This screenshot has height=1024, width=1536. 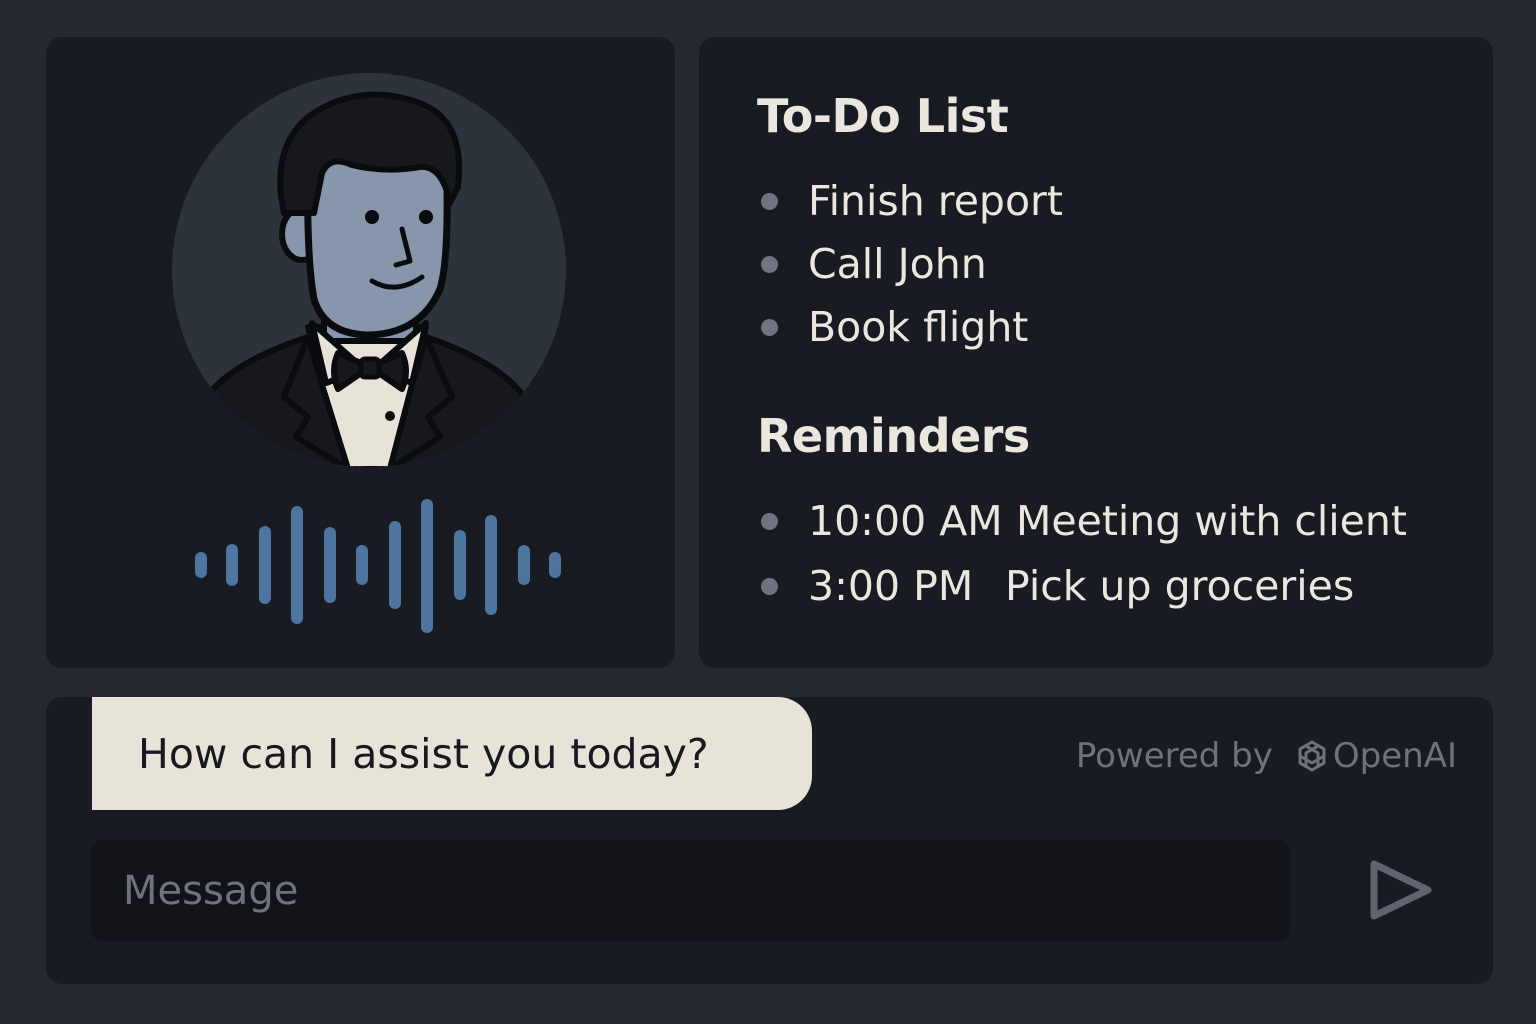 I want to click on send-icon, so click(x=1401, y=890).